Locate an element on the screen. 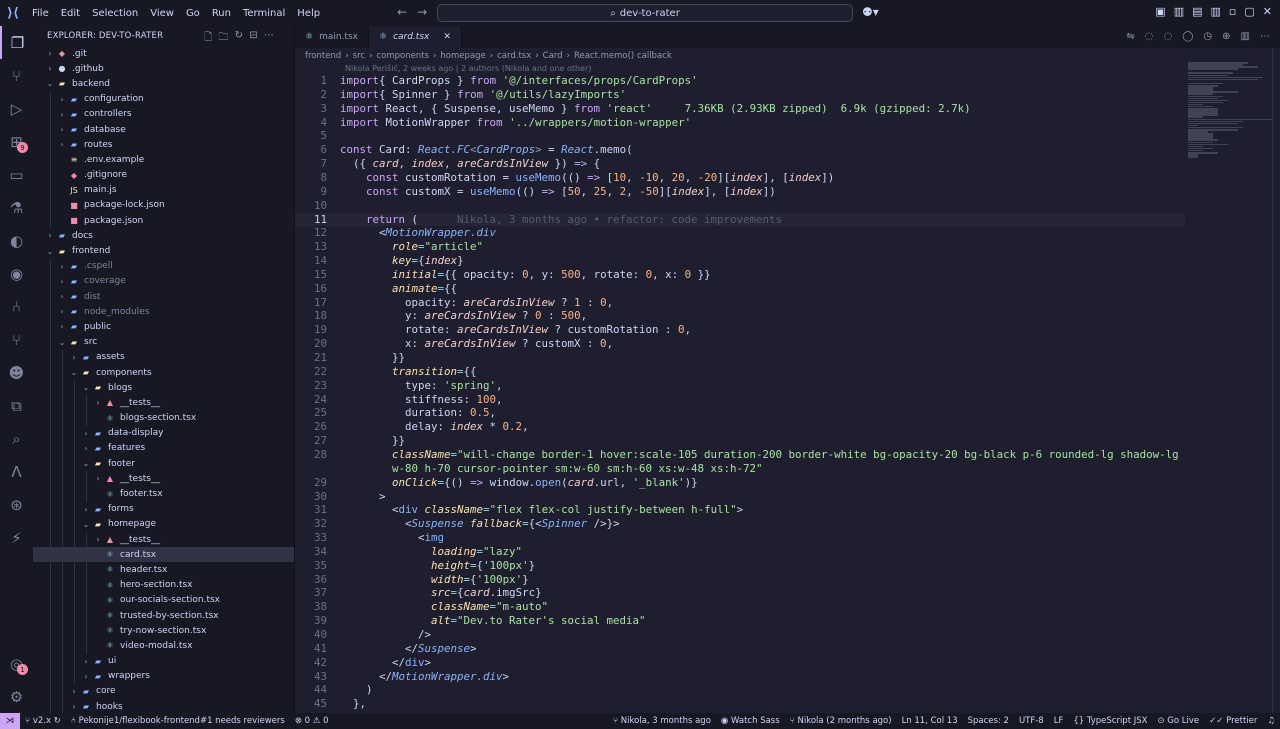 The width and height of the screenshot is (1280, 729). code-line: 37 src={card.imgSrc} is located at coordinates (418, 593).